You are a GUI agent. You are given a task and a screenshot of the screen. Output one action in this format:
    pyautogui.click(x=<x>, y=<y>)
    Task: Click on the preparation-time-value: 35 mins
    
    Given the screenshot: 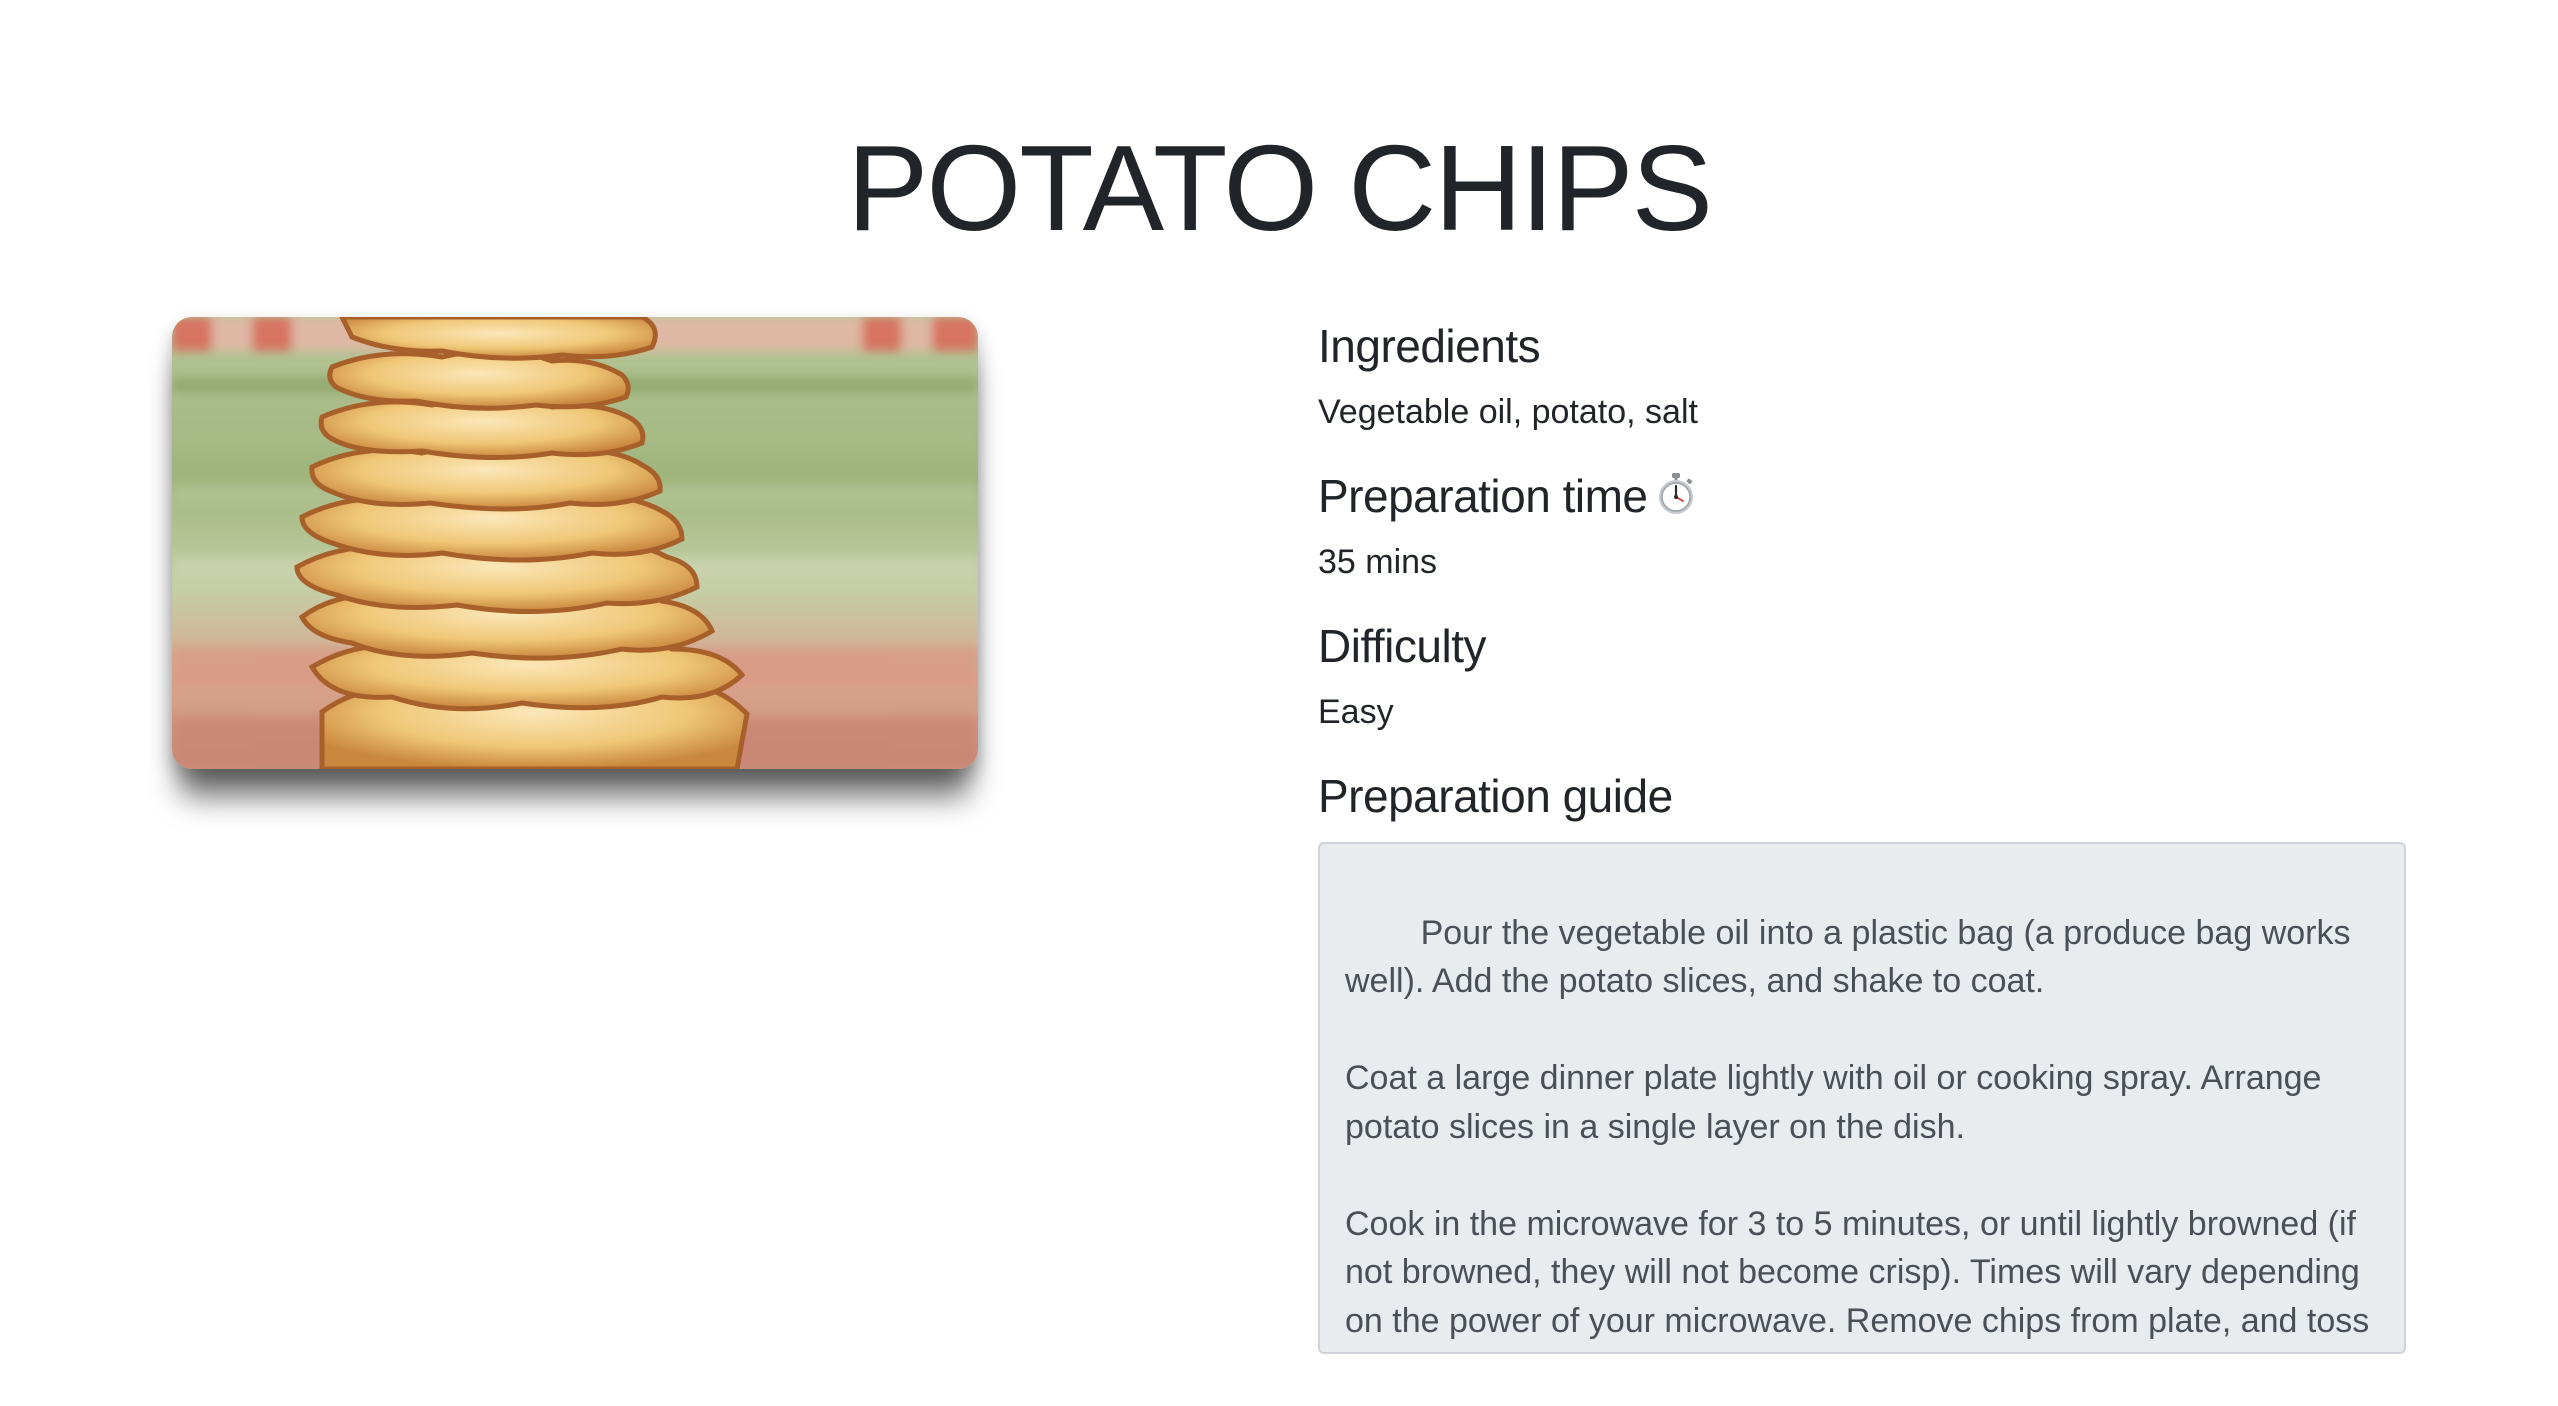 What is the action you would take?
    pyautogui.click(x=1378, y=562)
    